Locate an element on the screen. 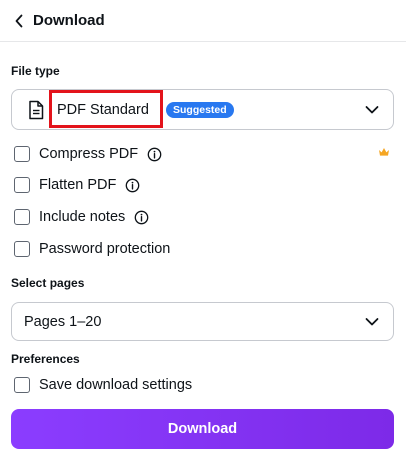 Image resolution: width=406 pixels, height=453 pixels. flatten-pdf-option: Flatten PDF is located at coordinates (77, 185).